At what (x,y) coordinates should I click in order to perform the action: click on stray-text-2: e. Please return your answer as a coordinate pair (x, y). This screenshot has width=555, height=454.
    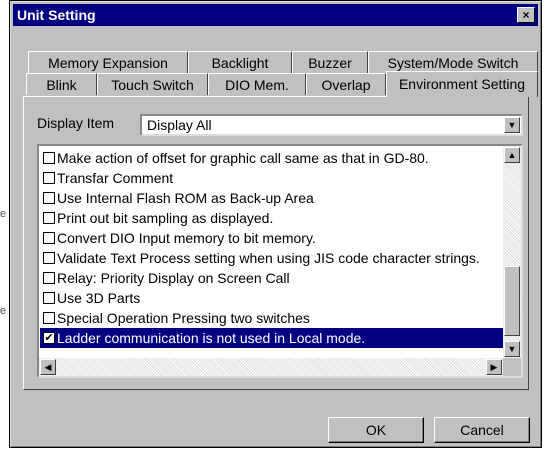
    Looking at the image, I should click on (3, 311).